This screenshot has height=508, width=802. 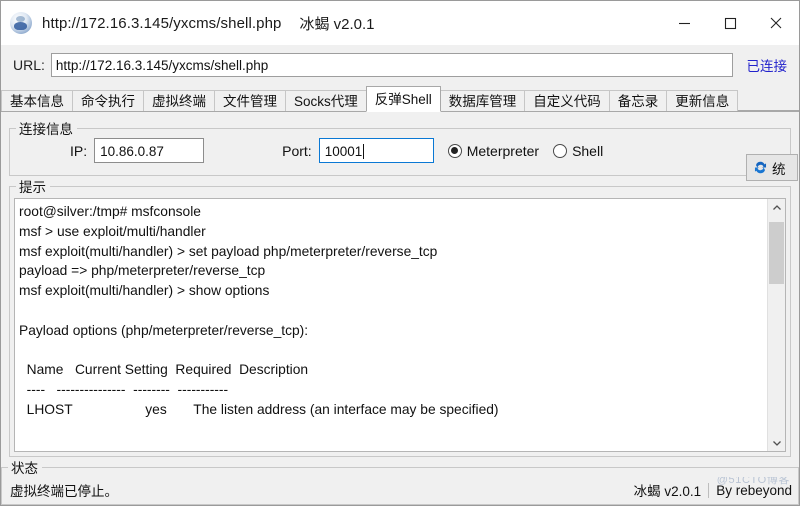 What do you see at coordinates (776, 253) in the screenshot?
I see `scrollbar-thumb` at bounding box center [776, 253].